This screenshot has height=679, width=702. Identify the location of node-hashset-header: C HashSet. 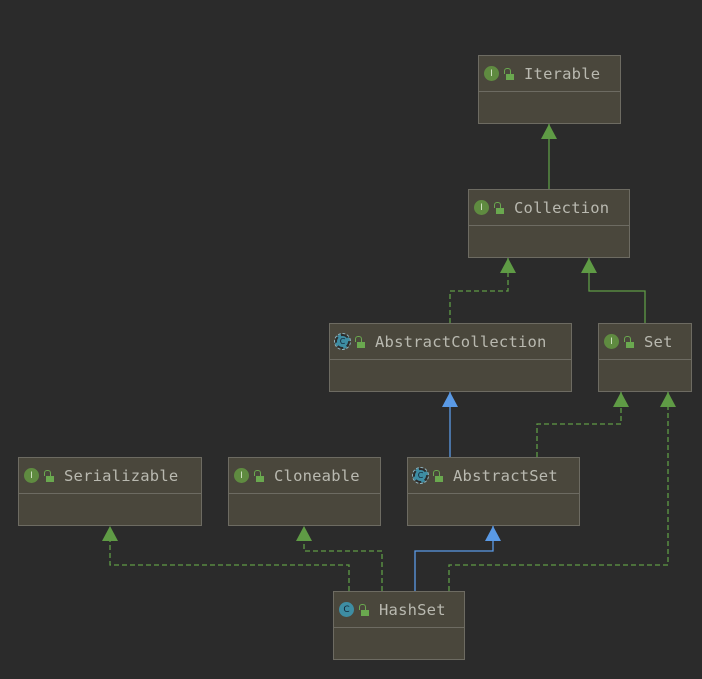
(399, 610).